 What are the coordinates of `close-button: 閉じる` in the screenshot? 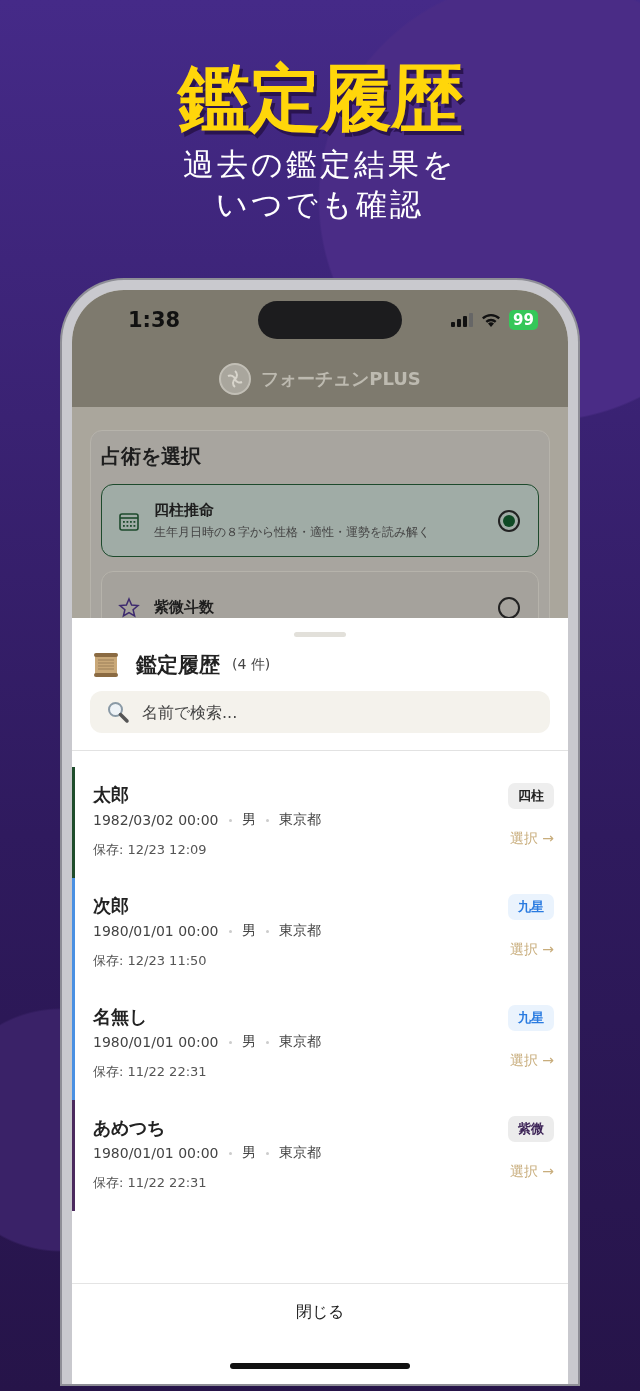 It's located at (320, 1312).